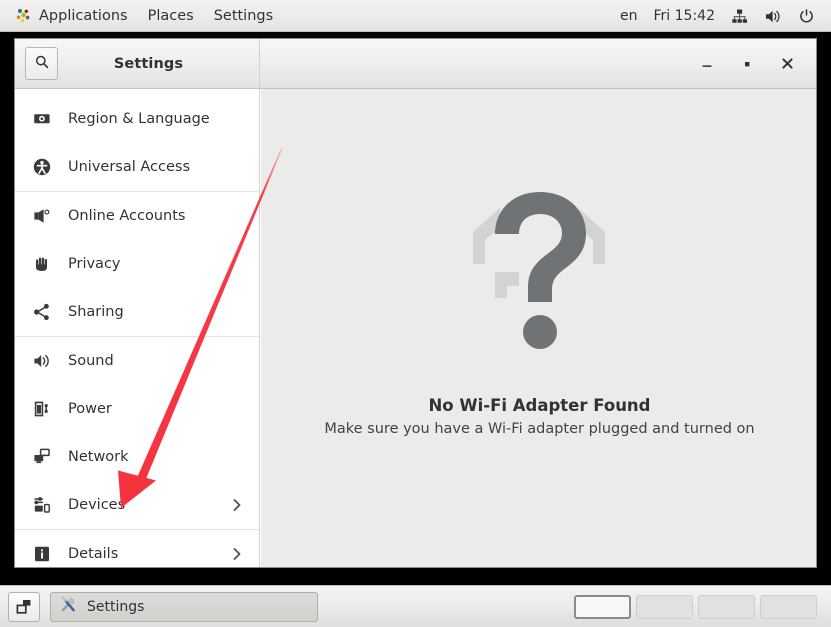 The width and height of the screenshot is (831, 627). I want to click on sidebar-item-online-accounts: Online Accounts, so click(137, 216).